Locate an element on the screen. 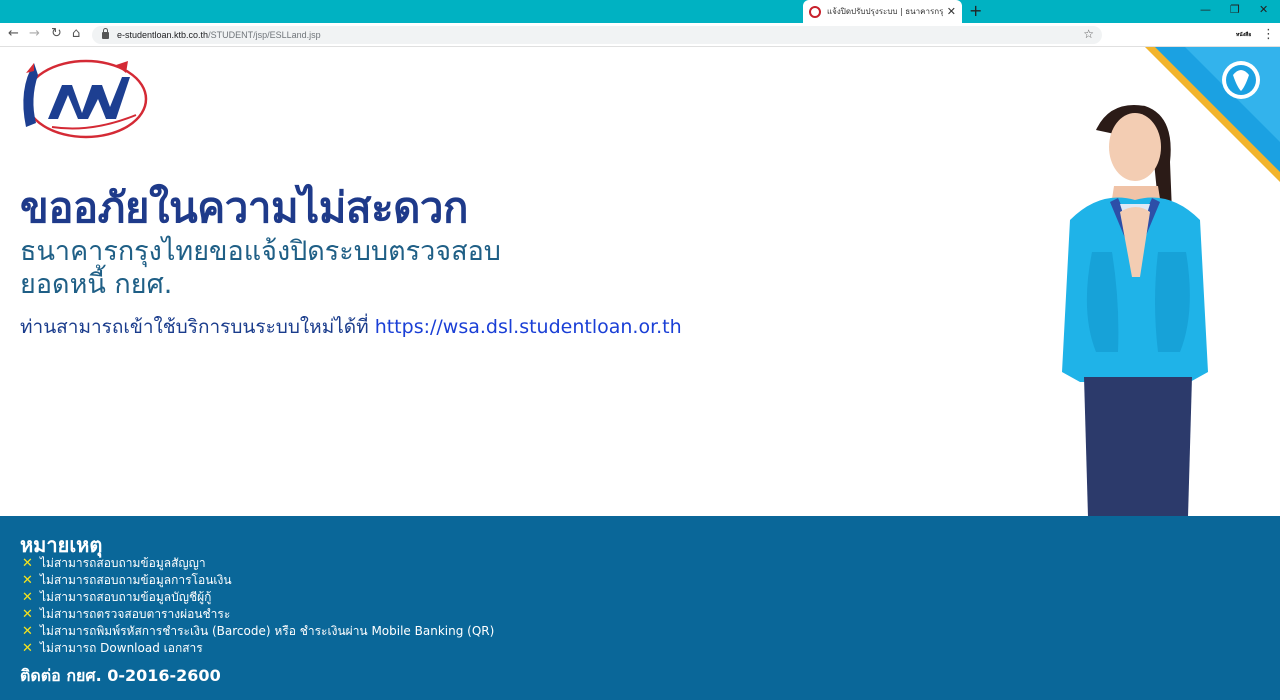  note-item: ✕ ไม่สามารถสอบถามข้อมูลบัญชีผู้กู้ is located at coordinates (258, 597).